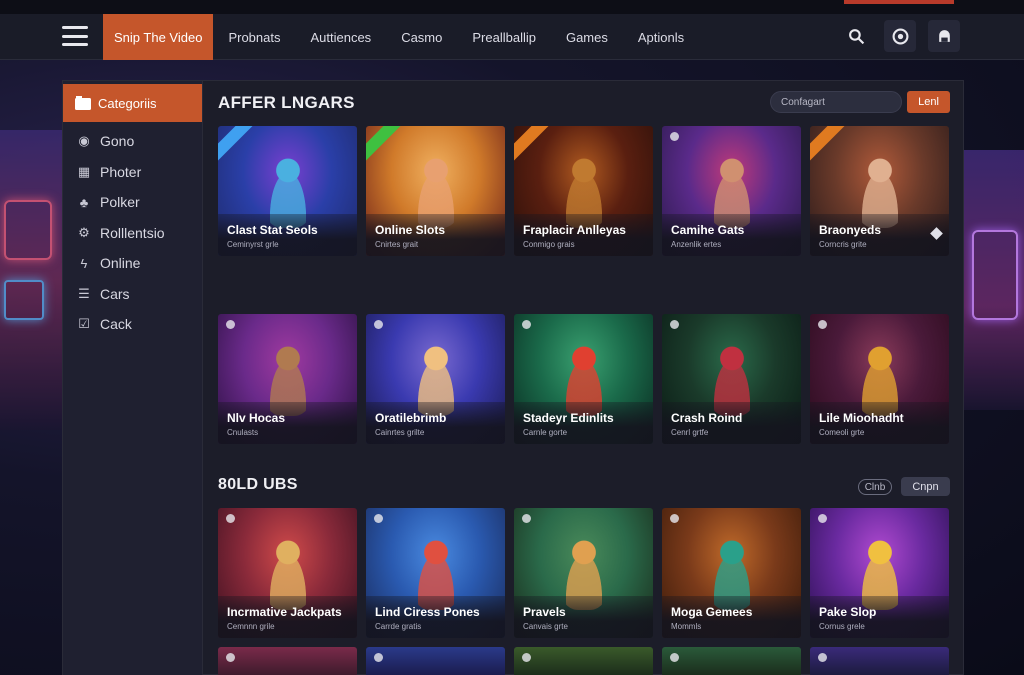 This screenshot has height=675, width=1024. Describe the element at coordinates (287, 379) in the screenshot. I see `game-card: Nlv Hocas Cnulasts` at that location.